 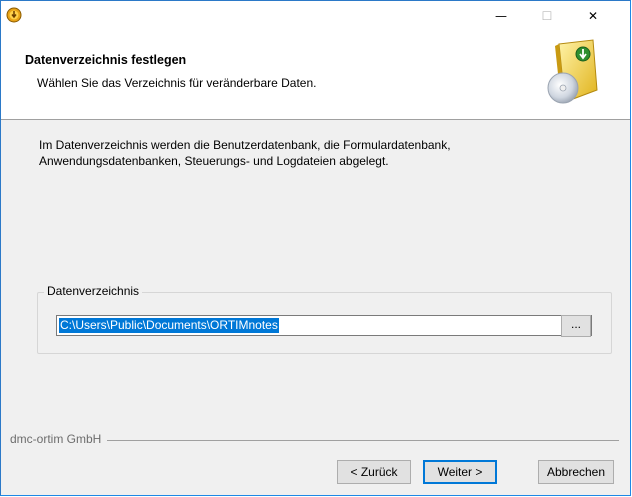 What do you see at coordinates (576, 472) in the screenshot?
I see `cancel-button: Abbrechen` at bounding box center [576, 472].